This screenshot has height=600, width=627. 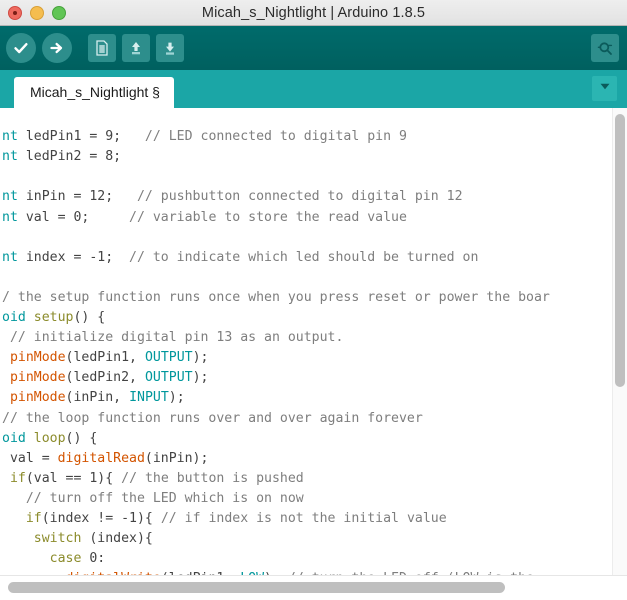 What do you see at coordinates (275, 459) in the screenshot?
I see `code-line: val = digitalRead(inPin);` at bounding box center [275, 459].